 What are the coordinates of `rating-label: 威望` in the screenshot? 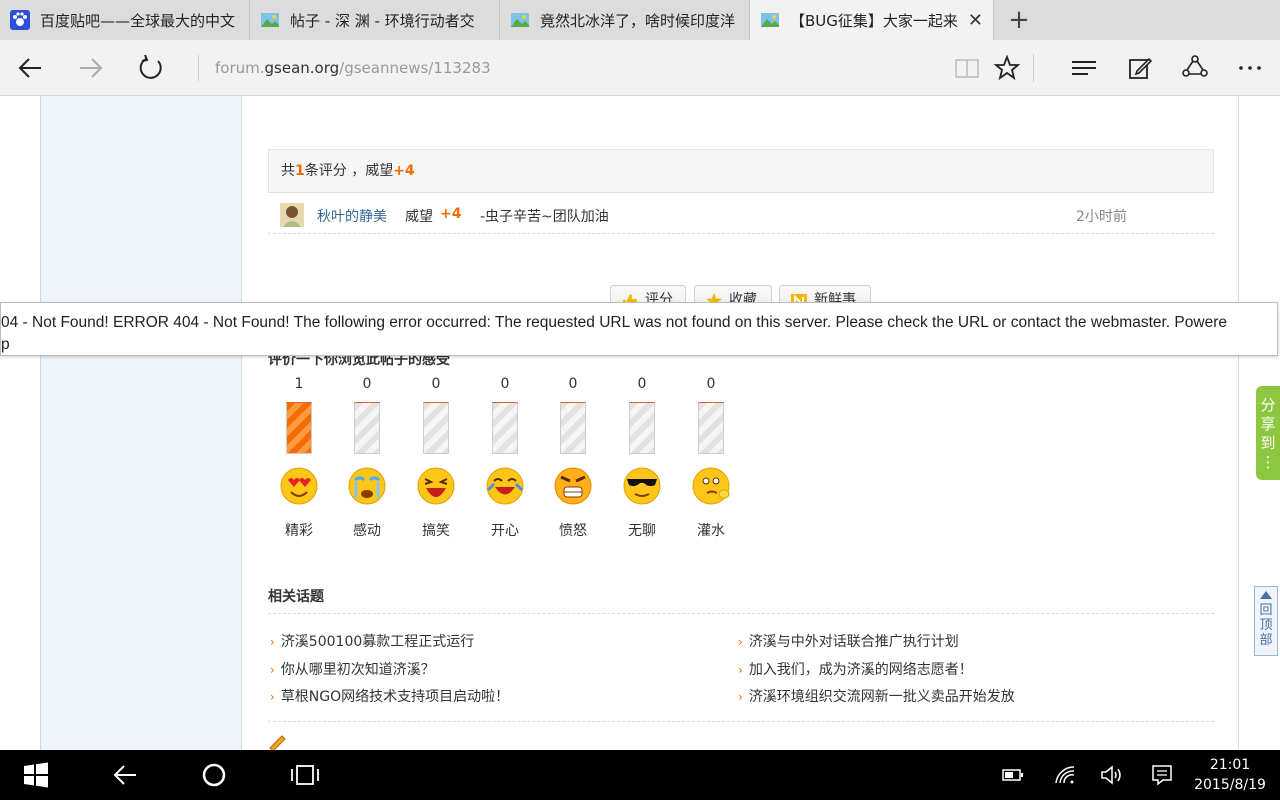 It's located at (419, 217).